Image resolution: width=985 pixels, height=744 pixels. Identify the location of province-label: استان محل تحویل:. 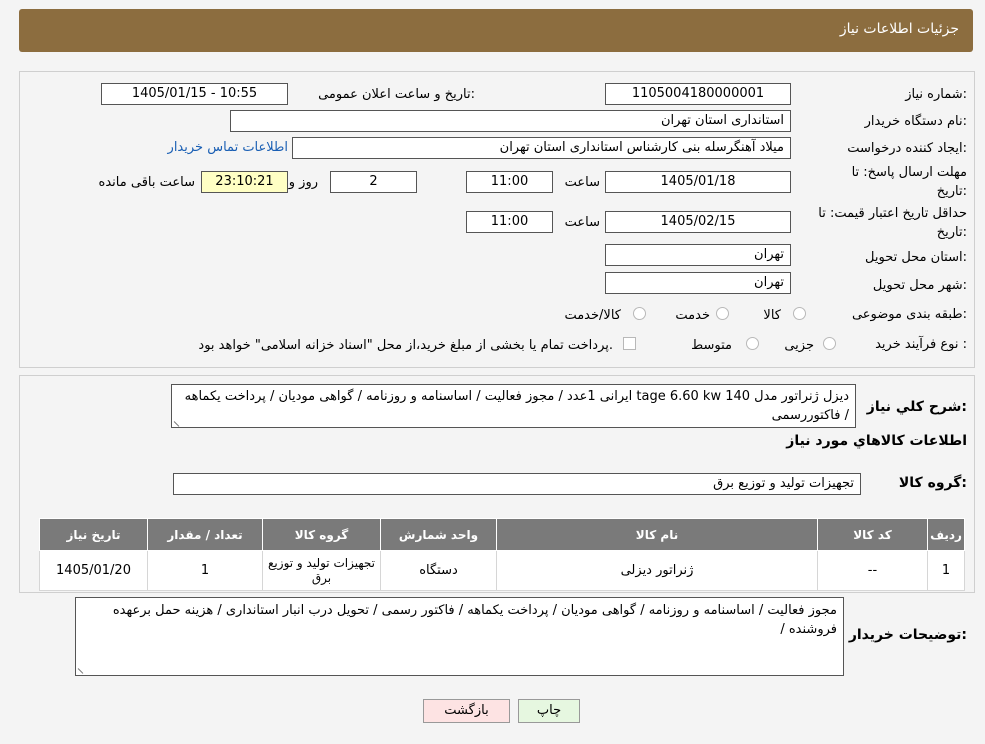
(916, 257).